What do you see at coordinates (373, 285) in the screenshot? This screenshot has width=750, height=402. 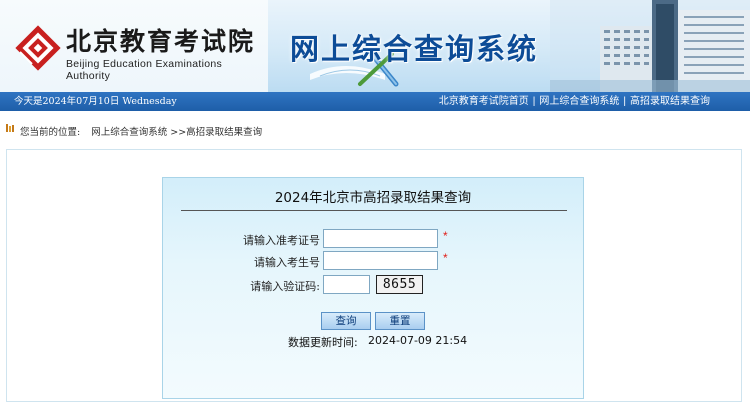 I see `captcha-row: 请输入验证码: 8655` at bounding box center [373, 285].